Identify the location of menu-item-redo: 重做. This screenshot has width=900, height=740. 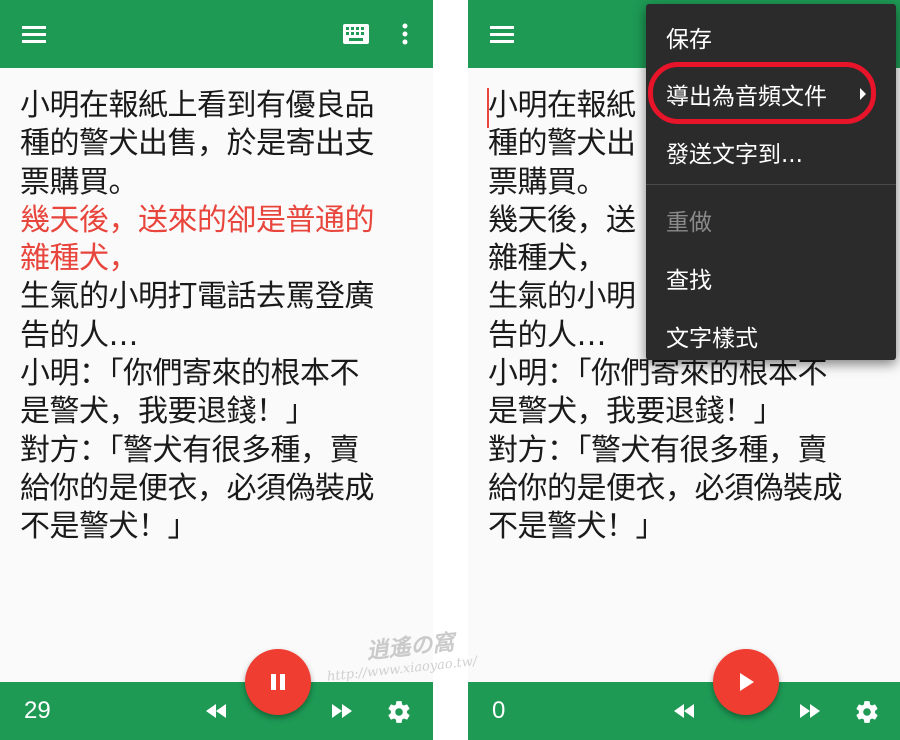
(689, 223).